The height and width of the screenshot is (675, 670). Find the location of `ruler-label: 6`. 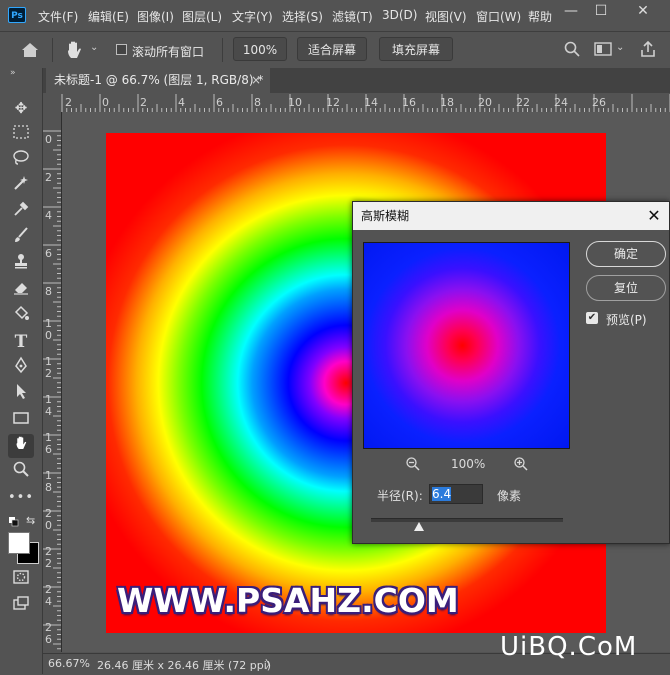

ruler-label: 6 is located at coordinates (219, 102).